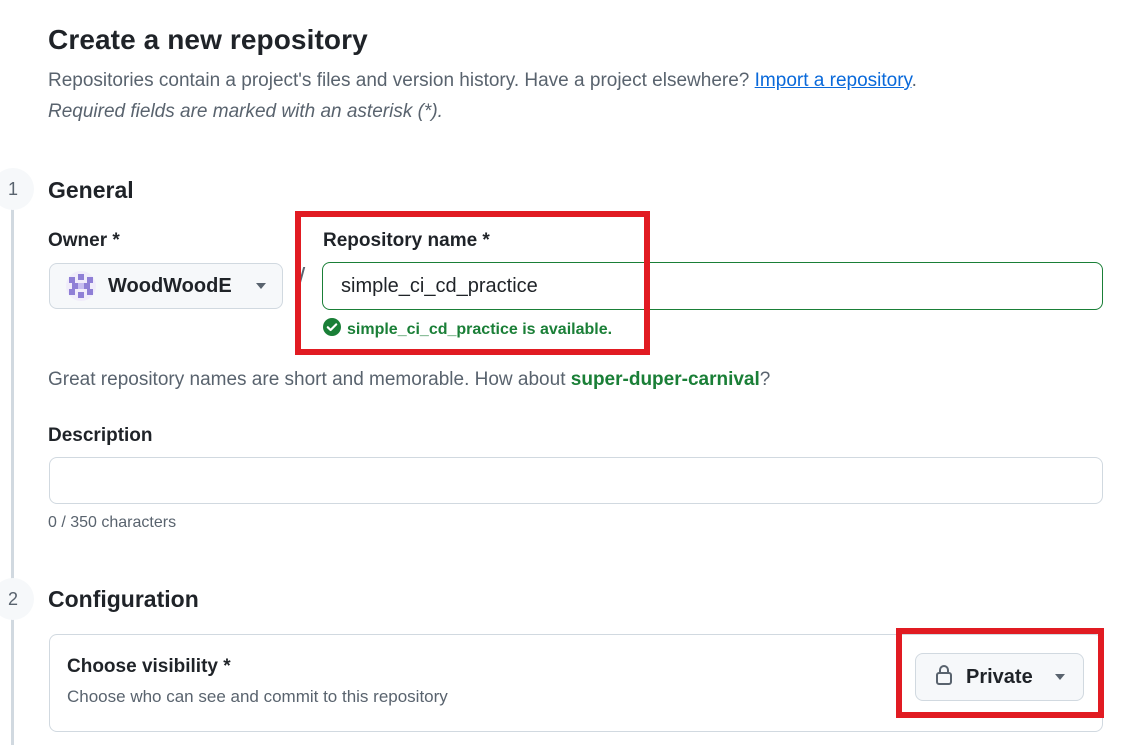  What do you see at coordinates (112, 522) in the screenshot?
I see `description-char-count: 0 / 350 characters` at bounding box center [112, 522].